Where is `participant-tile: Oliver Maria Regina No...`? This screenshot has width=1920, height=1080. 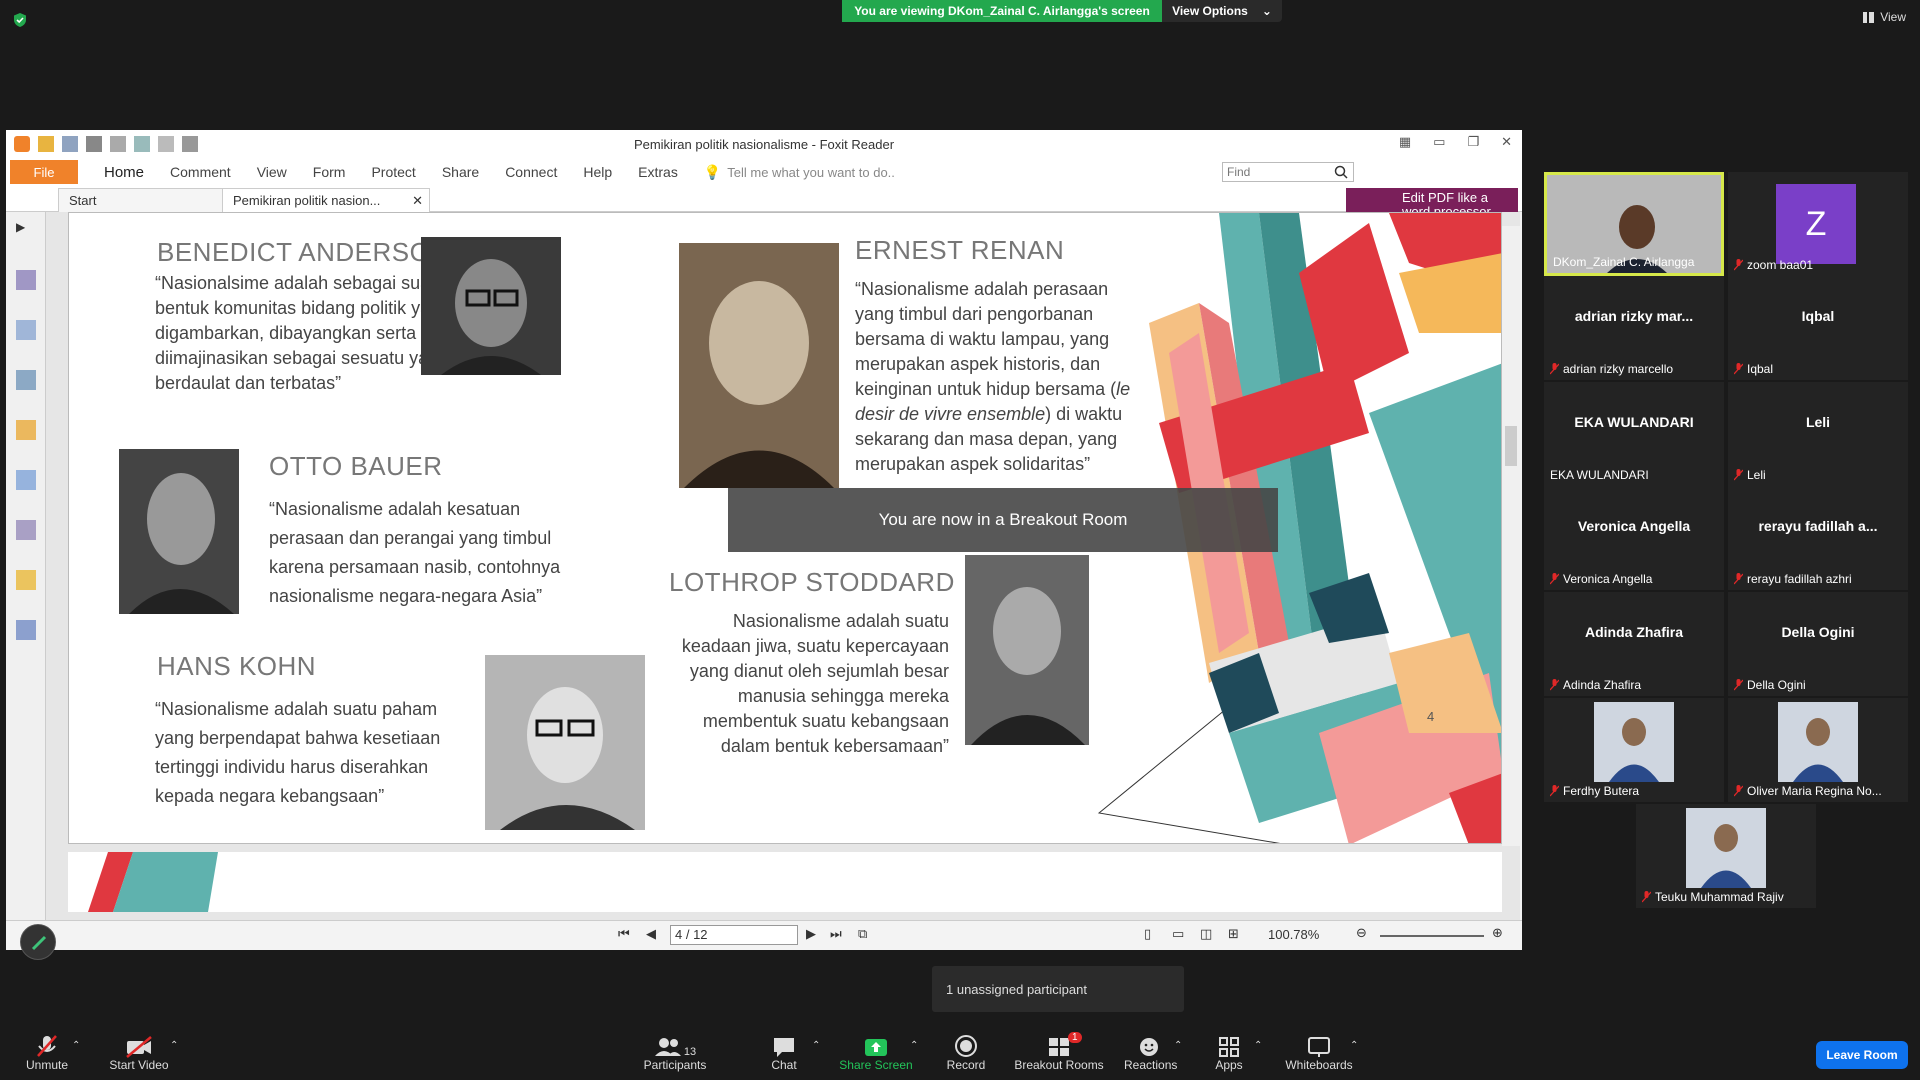
participant-tile: Oliver Maria Regina No... is located at coordinates (1818, 750).